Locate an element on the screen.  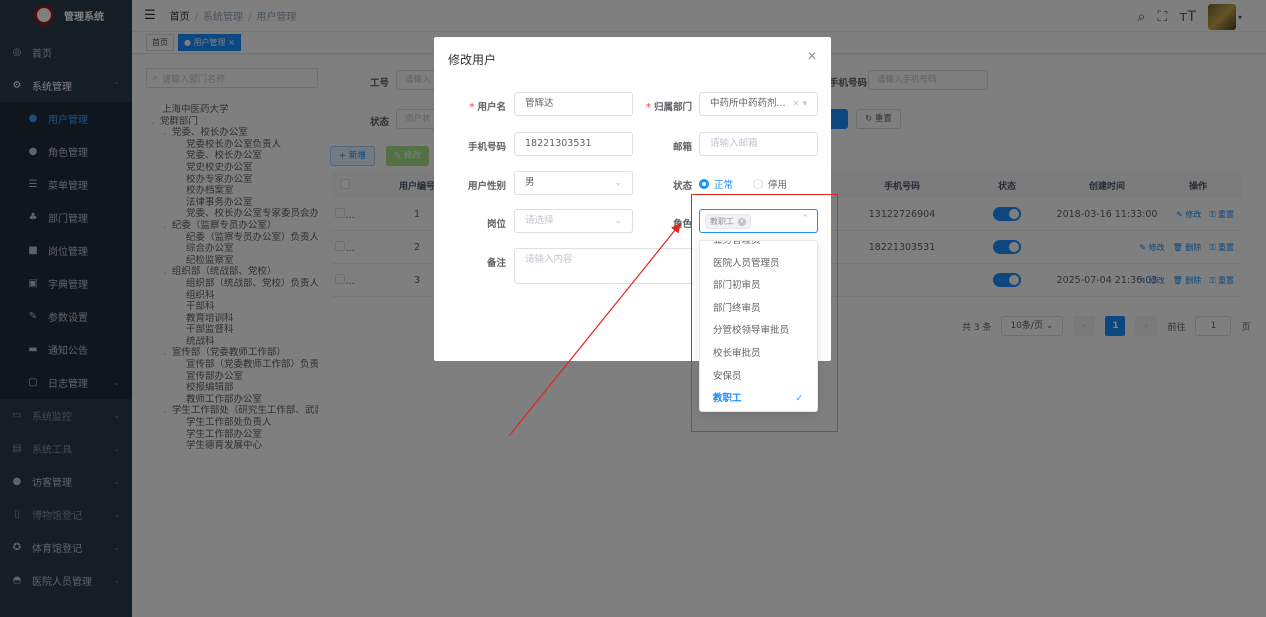
post-label: 岗位 is located at coordinates (496, 224).